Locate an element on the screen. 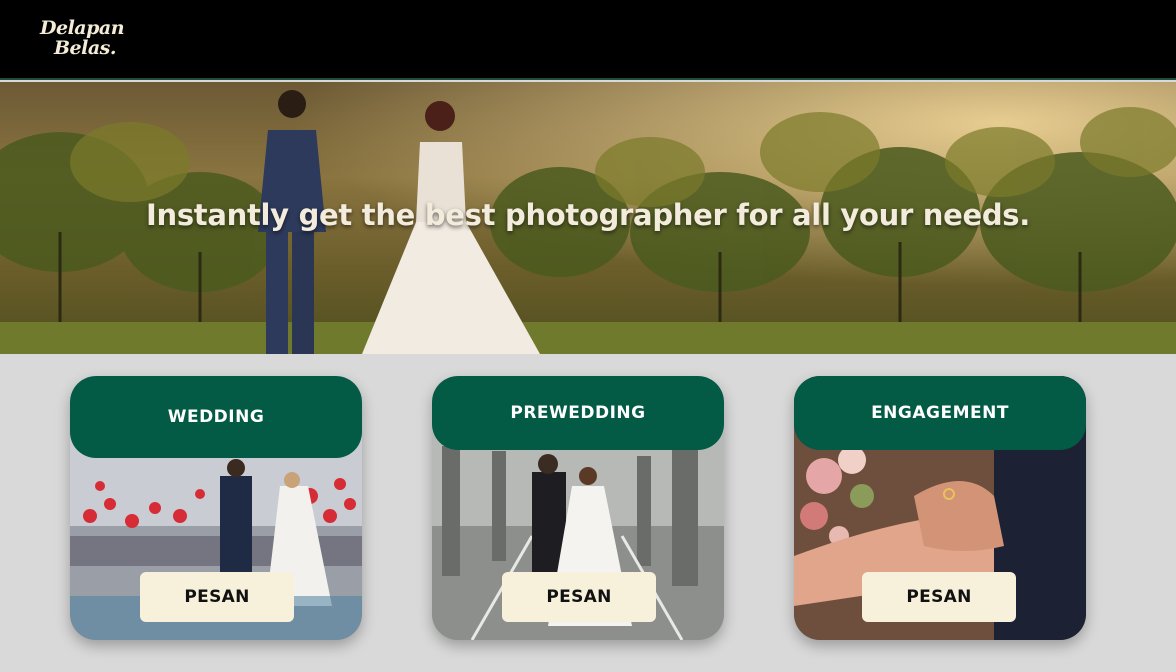 The height and width of the screenshot is (672, 1176). card-title: PREWEDDING is located at coordinates (578, 413).